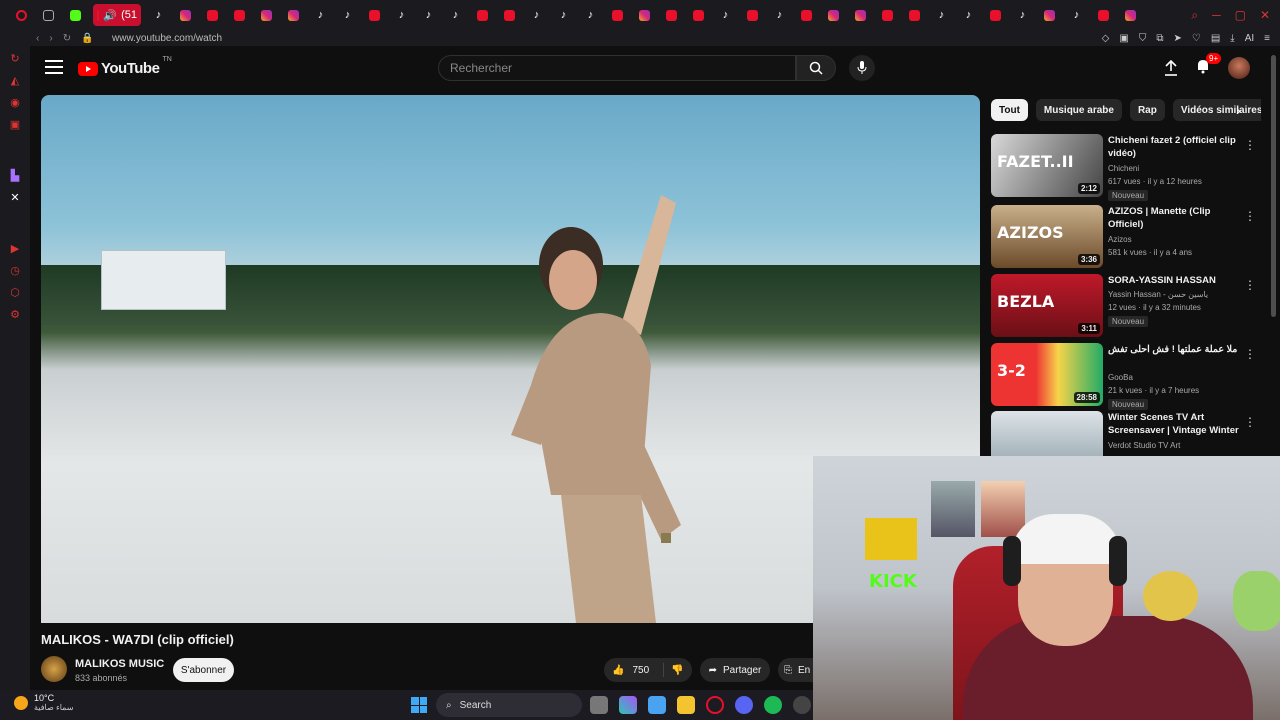  I want to click on like-button: 👍 750, so click(634, 670).